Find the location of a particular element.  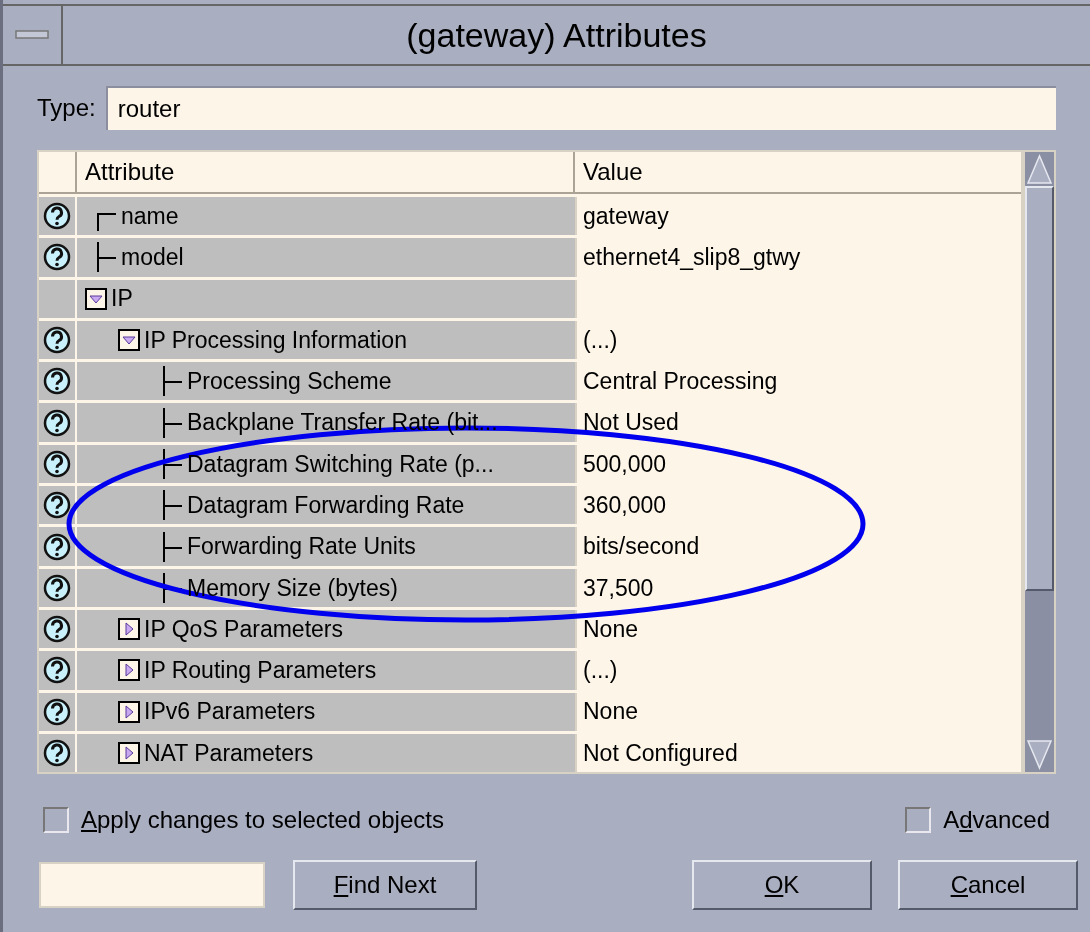

value-cell: gateway is located at coordinates (798, 216).